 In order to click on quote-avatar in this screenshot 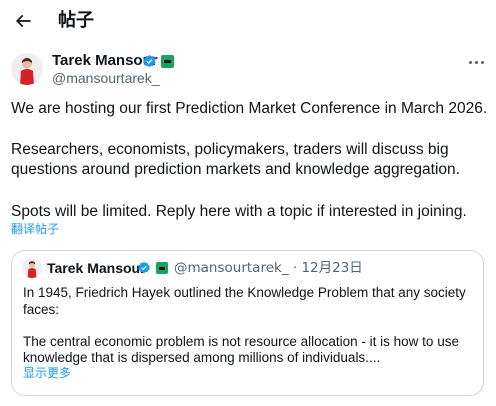, I will do `click(32, 268)`.